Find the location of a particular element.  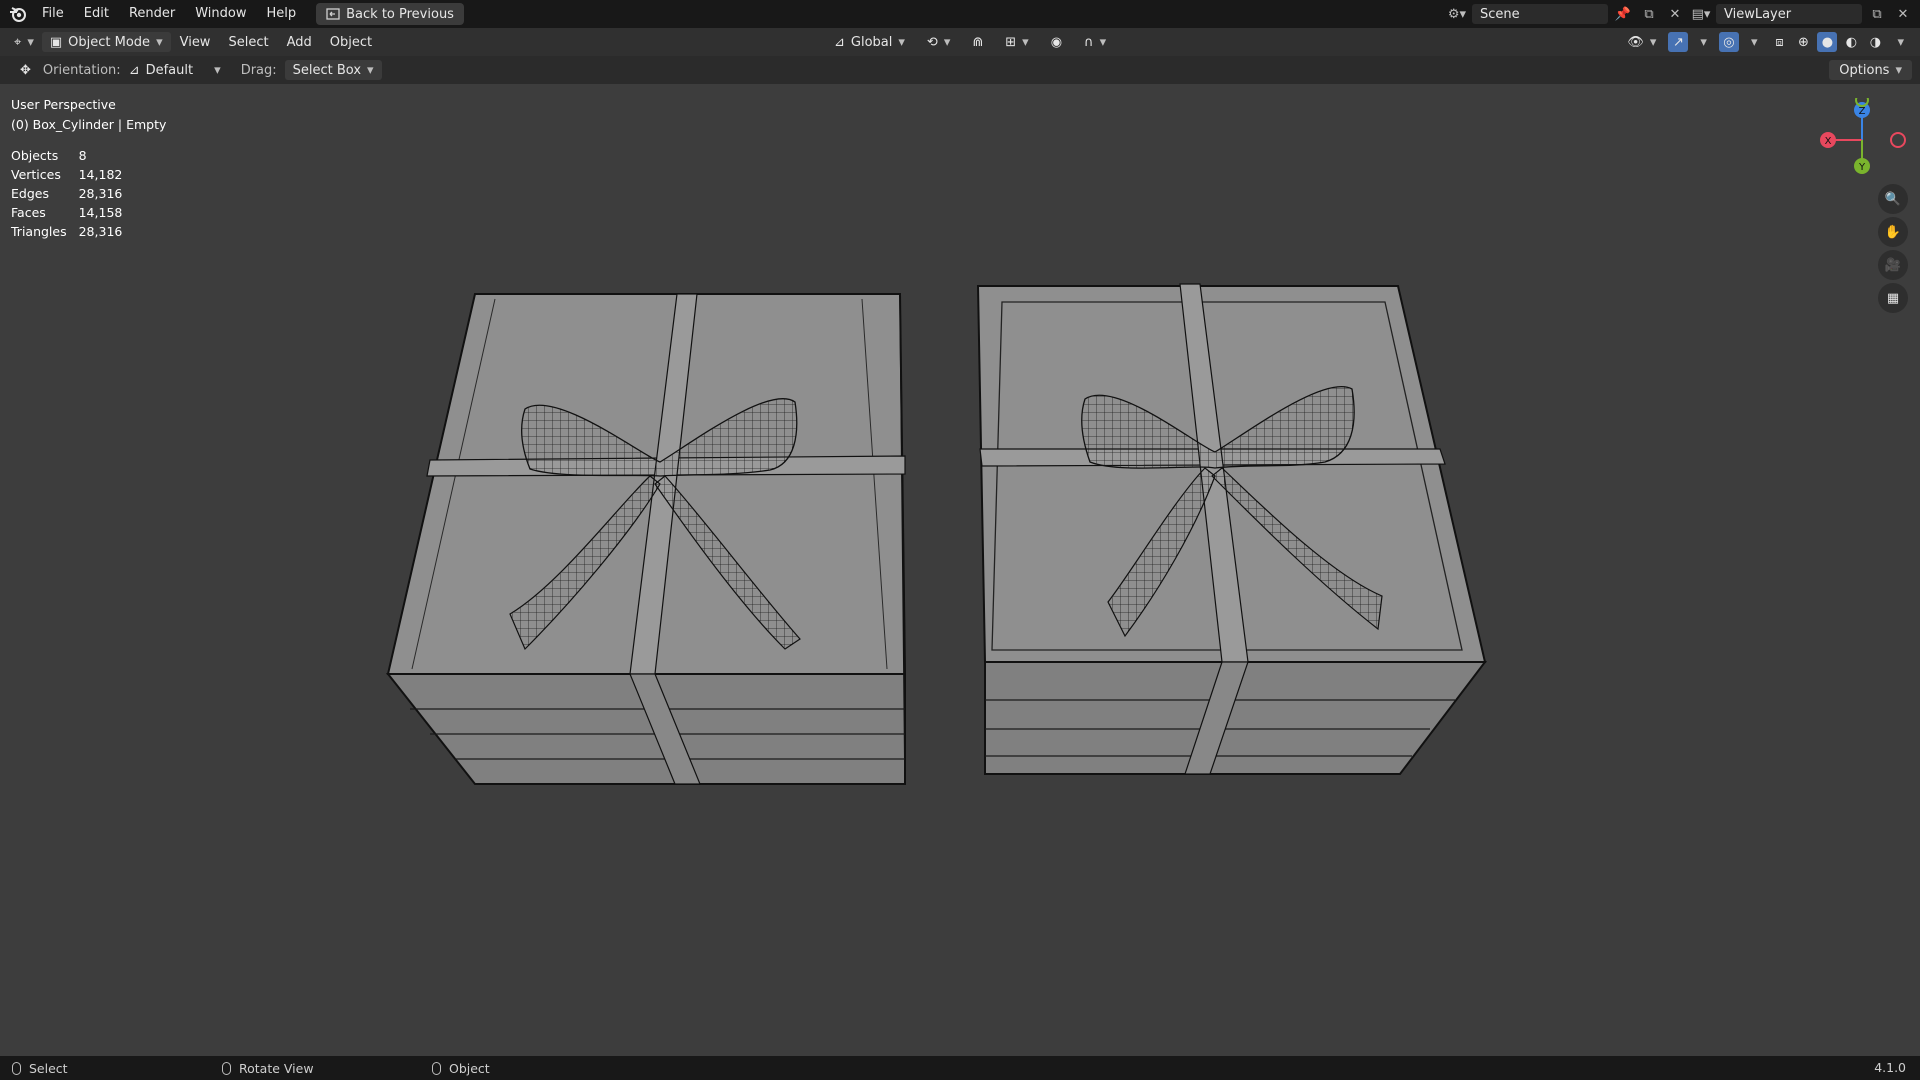

gizmo-toggle: ↗ is located at coordinates (1678, 42).